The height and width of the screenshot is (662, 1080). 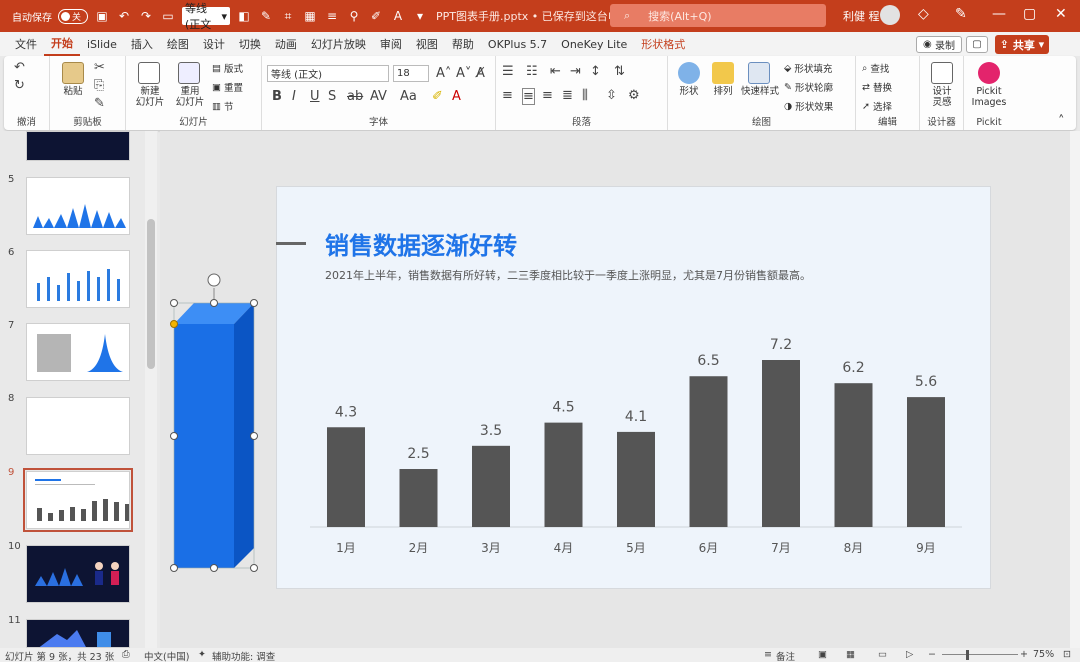 What do you see at coordinates (437, 96) in the screenshot?
I see `highlight-icon: ✐` at bounding box center [437, 96].